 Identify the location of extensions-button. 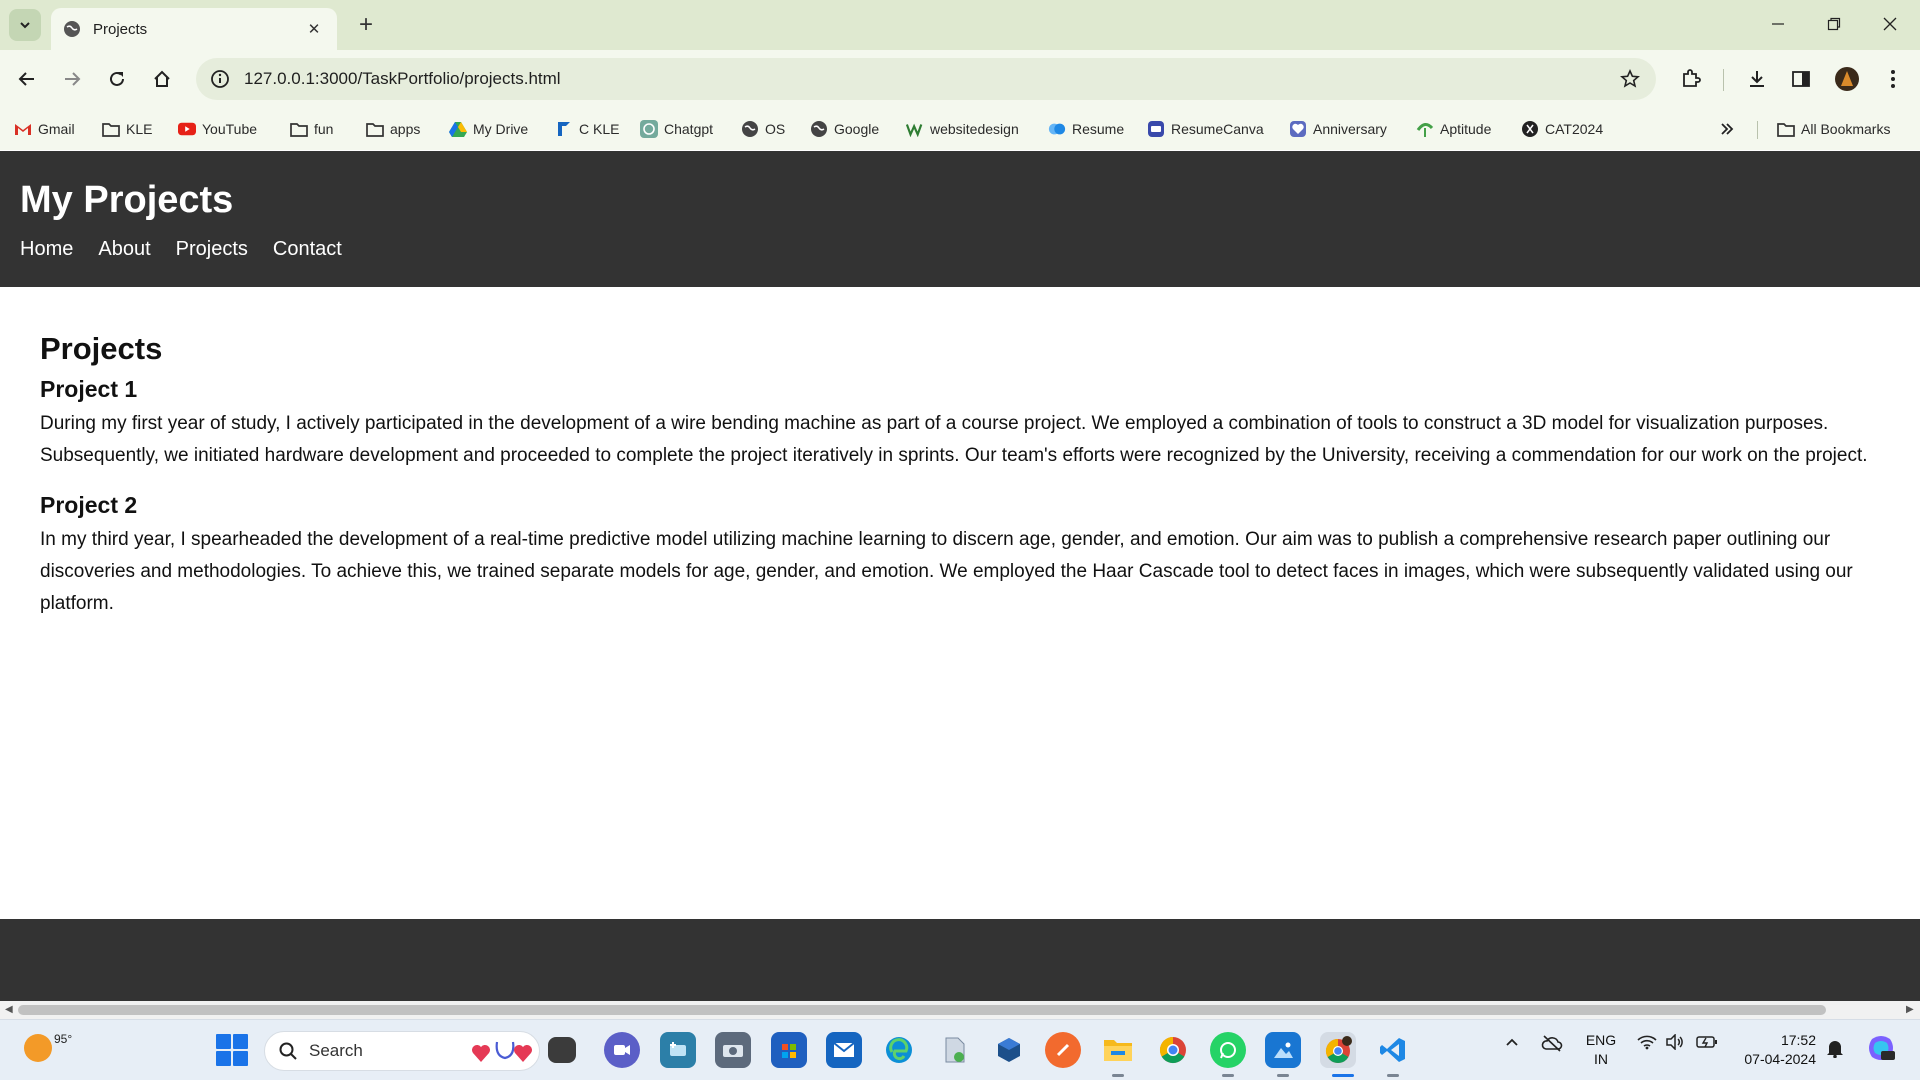
(1691, 79).